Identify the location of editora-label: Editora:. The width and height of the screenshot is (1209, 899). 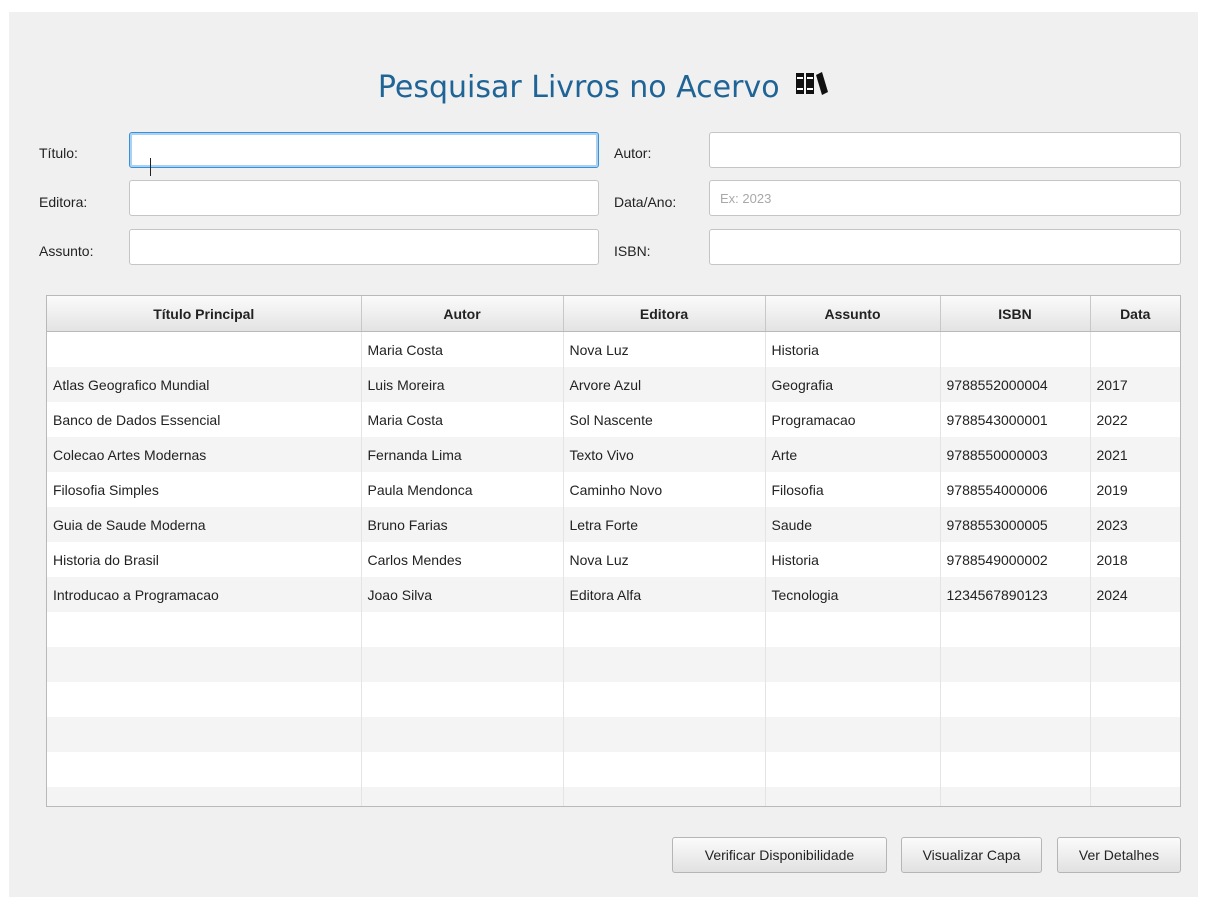
(63, 202).